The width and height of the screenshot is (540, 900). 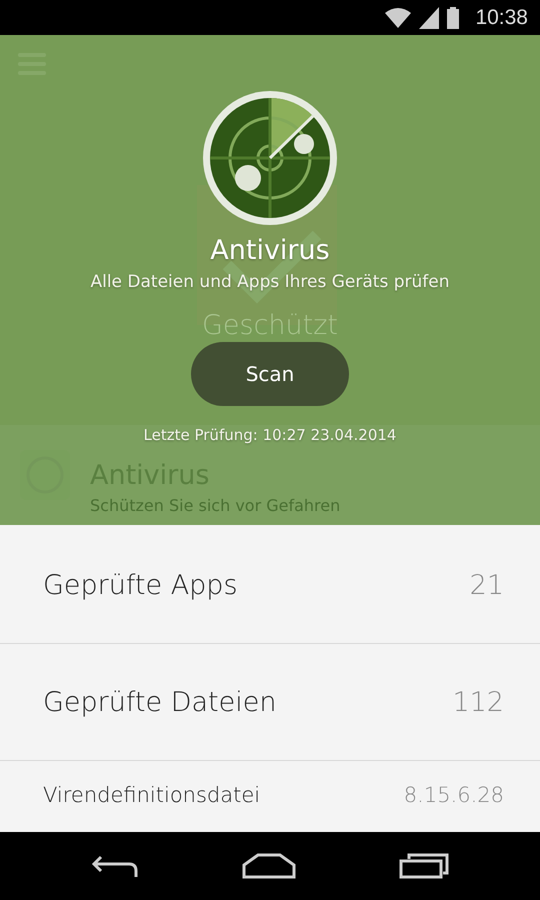 What do you see at coordinates (269, 866) in the screenshot?
I see `home-icon` at bounding box center [269, 866].